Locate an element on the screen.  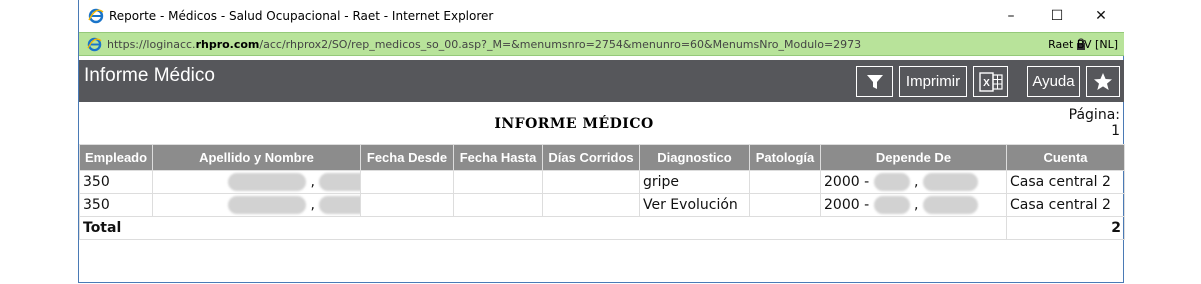
svg-text: X is located at coordinates (986, 83).